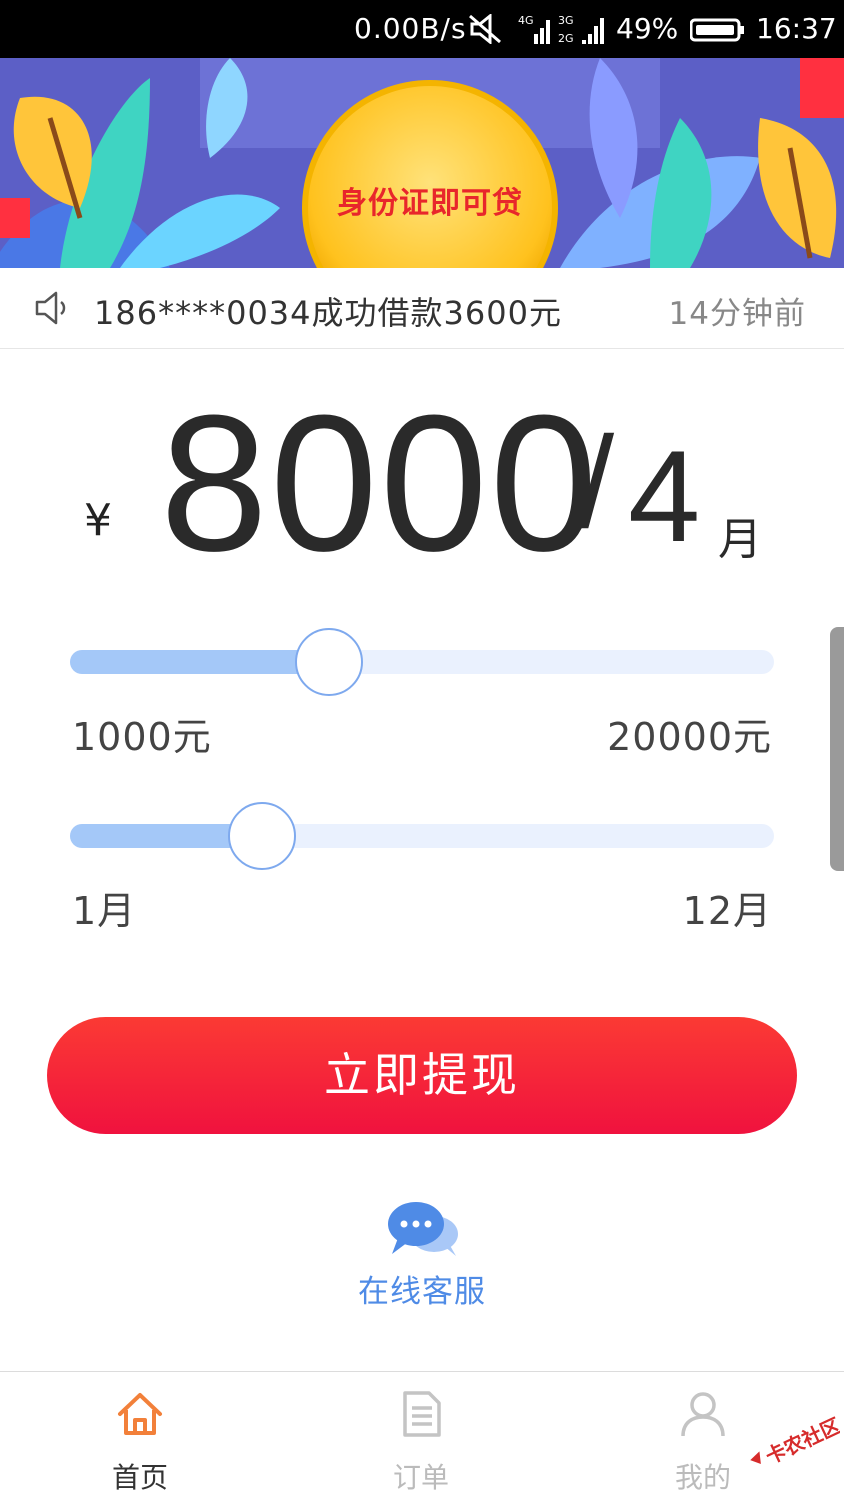  What do you see at coordinates (566, 20) in the screenshot?
I see `svg-text: 3G` at bounding box center [566, 20].